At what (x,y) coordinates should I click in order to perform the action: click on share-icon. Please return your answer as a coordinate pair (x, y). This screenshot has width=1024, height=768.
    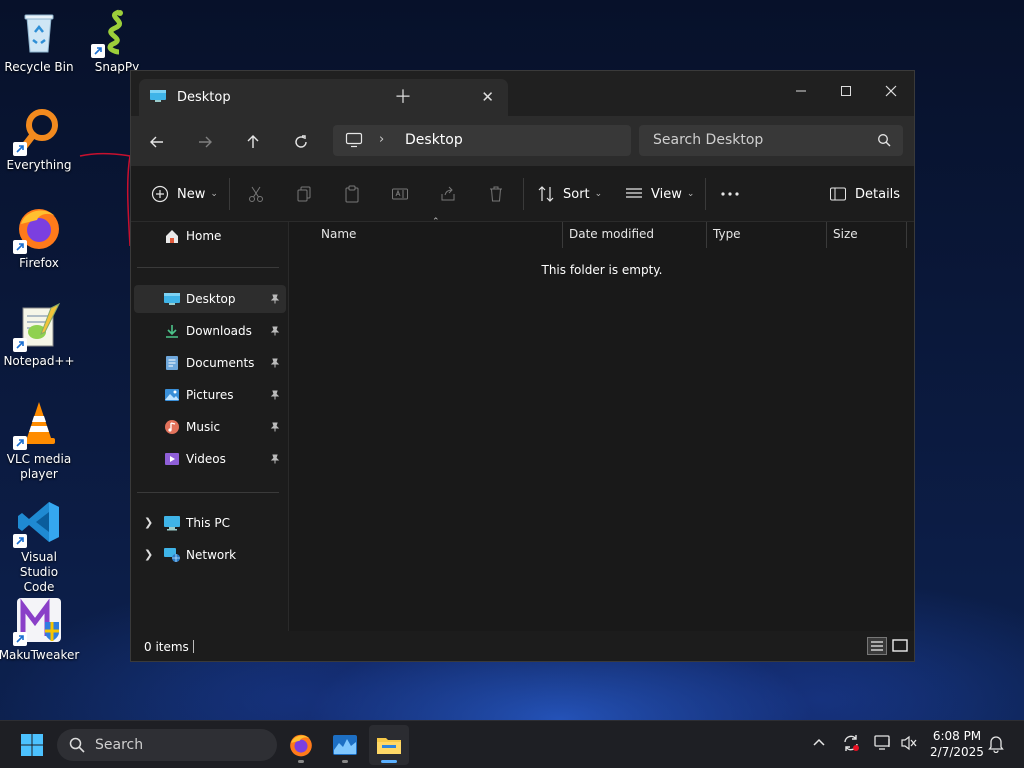
    Looking at the image, I should click on (448, 193).